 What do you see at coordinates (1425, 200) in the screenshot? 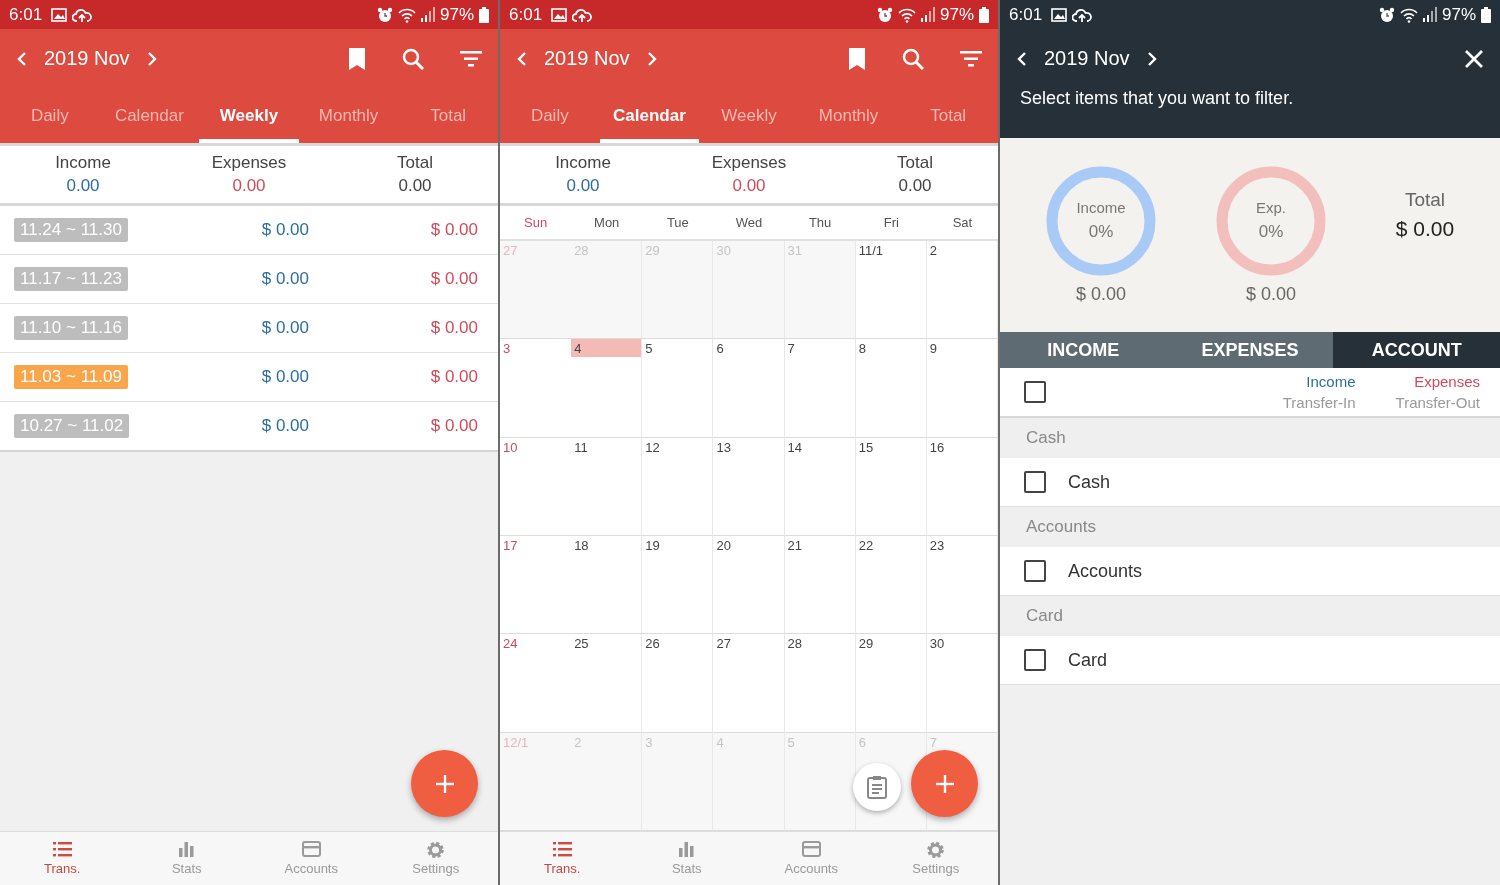
I see `total-label: Total` at bounding box center [1425, 200].